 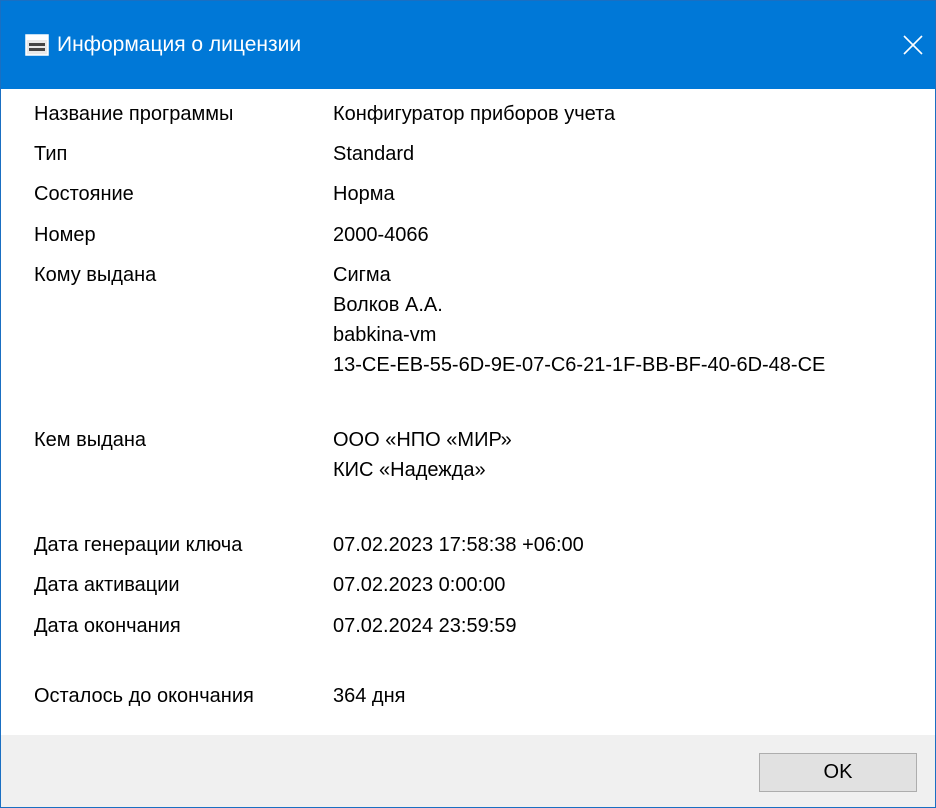 What do you see at coordinates (37, 45) in the screenshot?
I see `window-app-icon` at bounding box center [37, 45].